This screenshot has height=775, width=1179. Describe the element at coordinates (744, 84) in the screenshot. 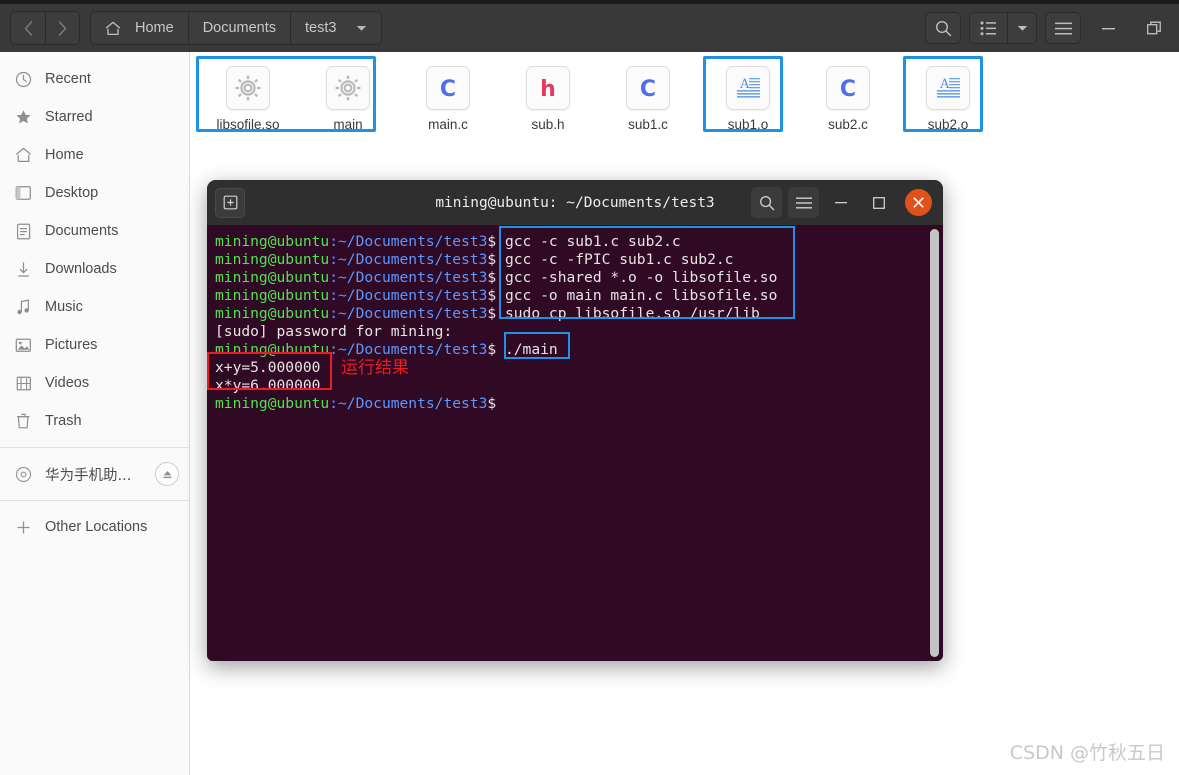

I see `svg-text: A` at that location.